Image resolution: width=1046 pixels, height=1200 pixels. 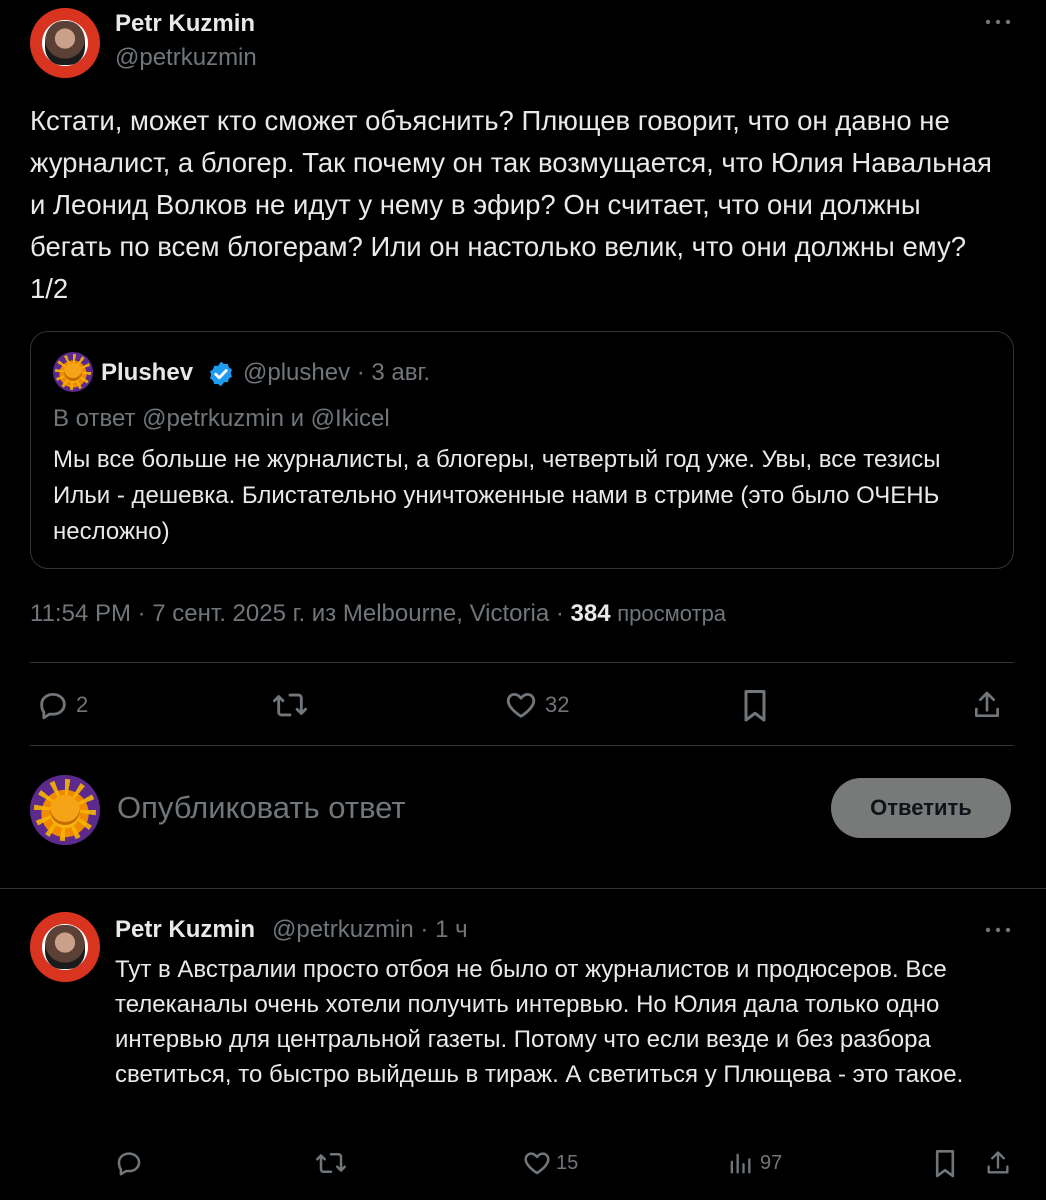 What do you see at coordinates (82, 704) in the screenshot?
I see `reply-count: 2` at bounding box center [82, 704].